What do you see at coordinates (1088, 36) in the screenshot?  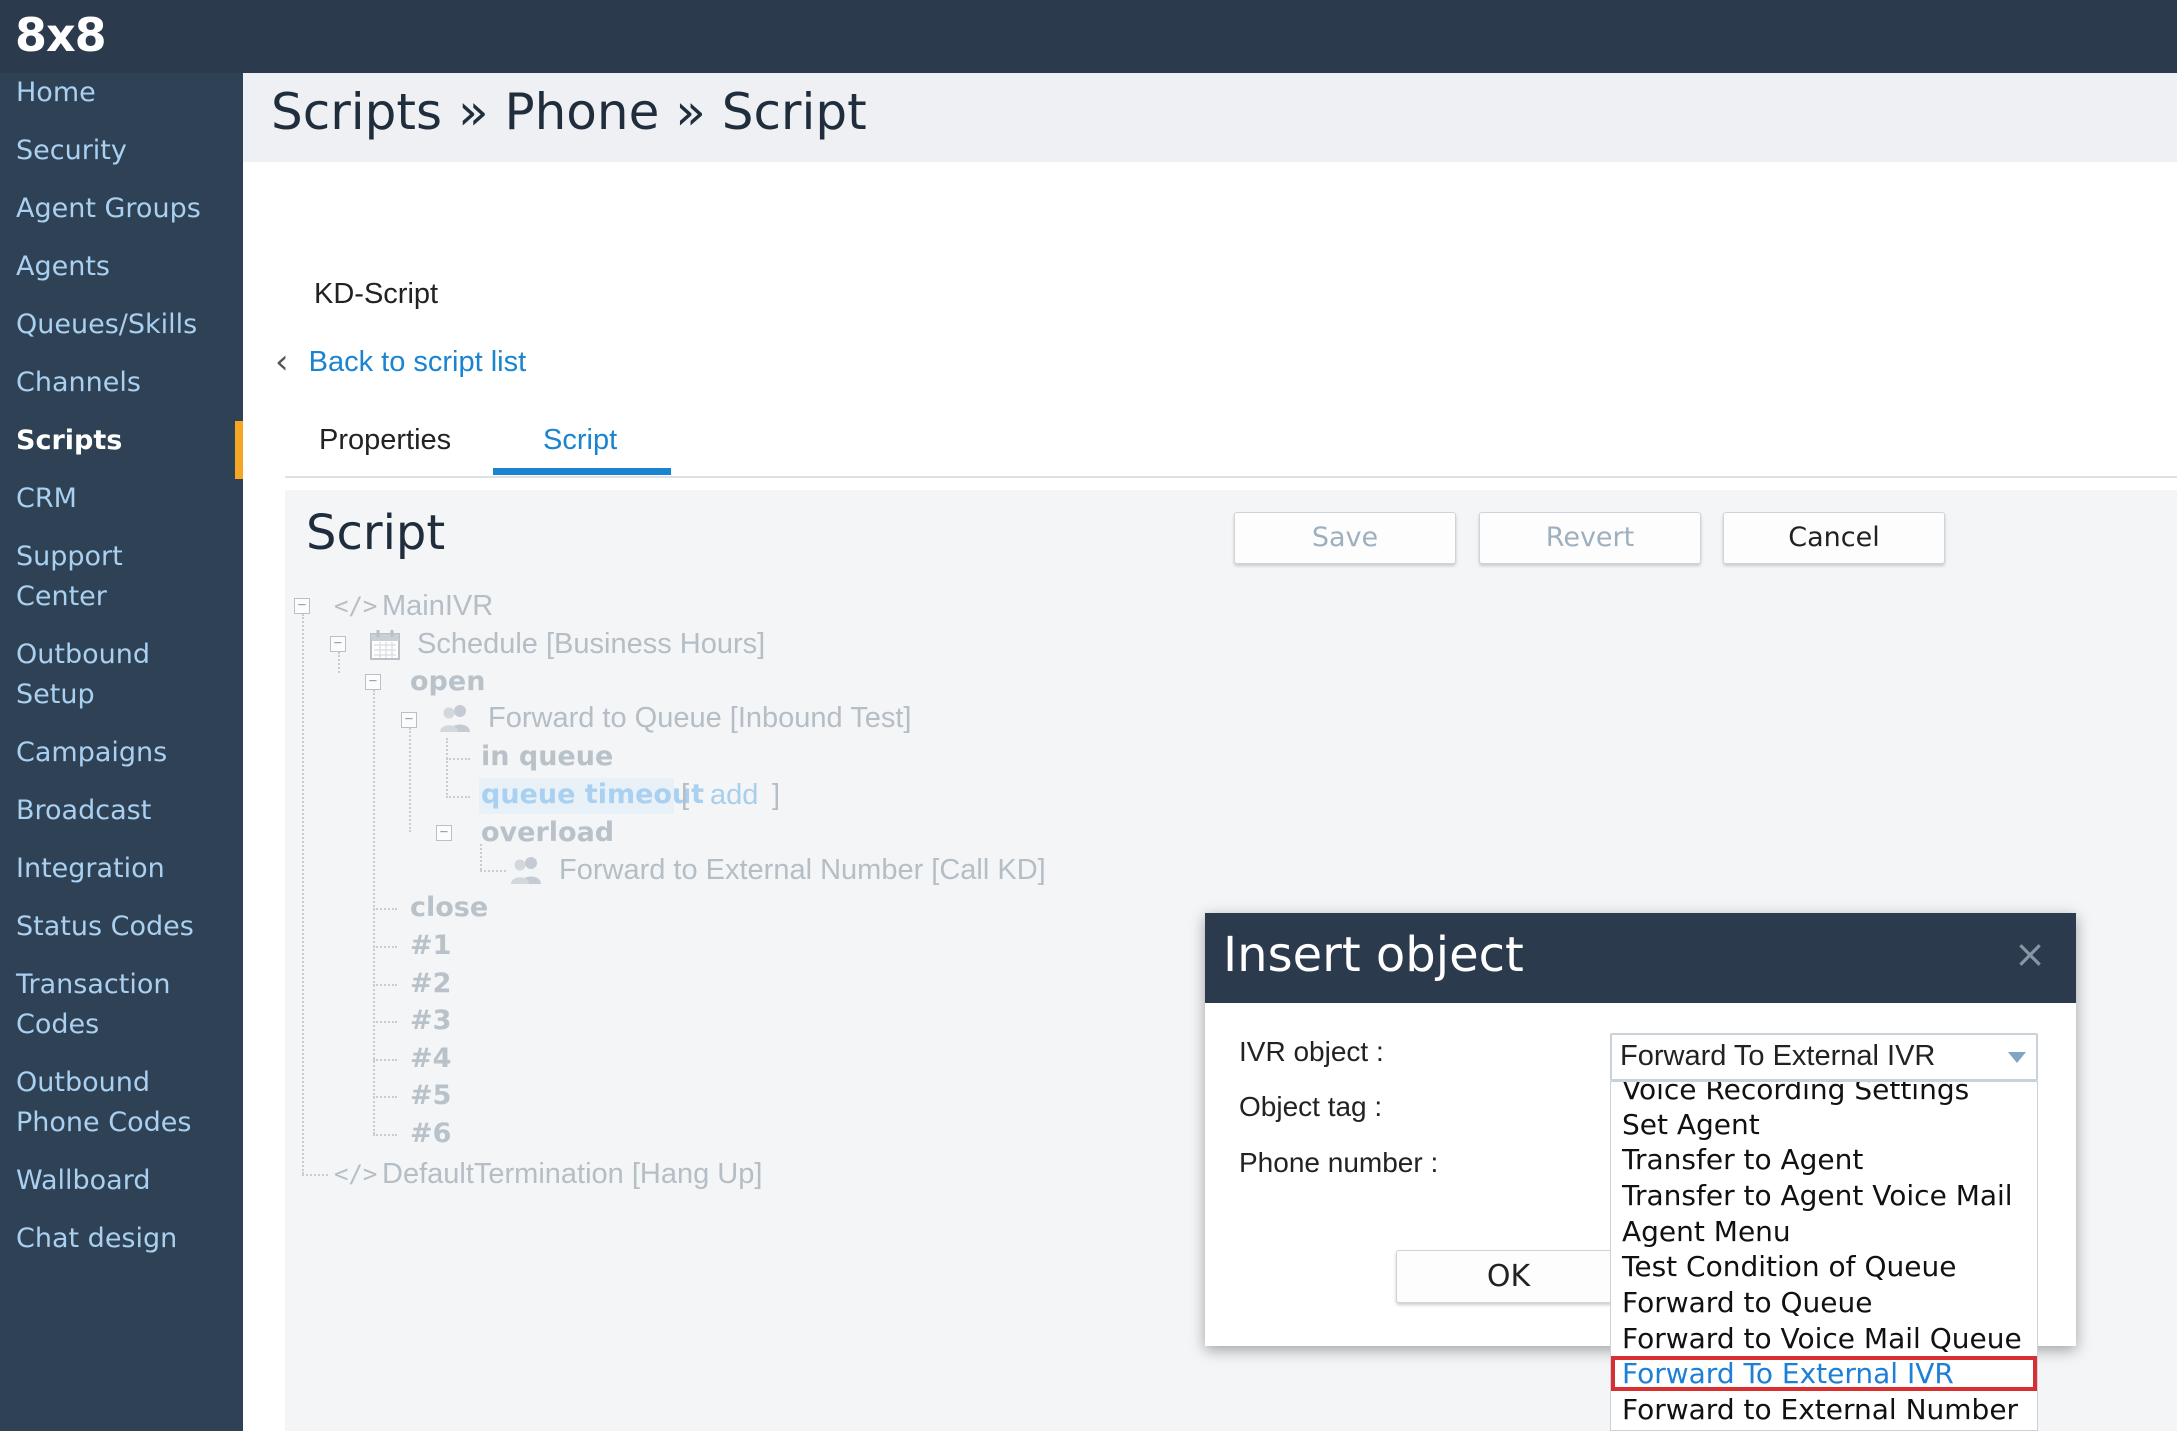 I see `top-bar: 8x8` at bounding box center [1088, 36].